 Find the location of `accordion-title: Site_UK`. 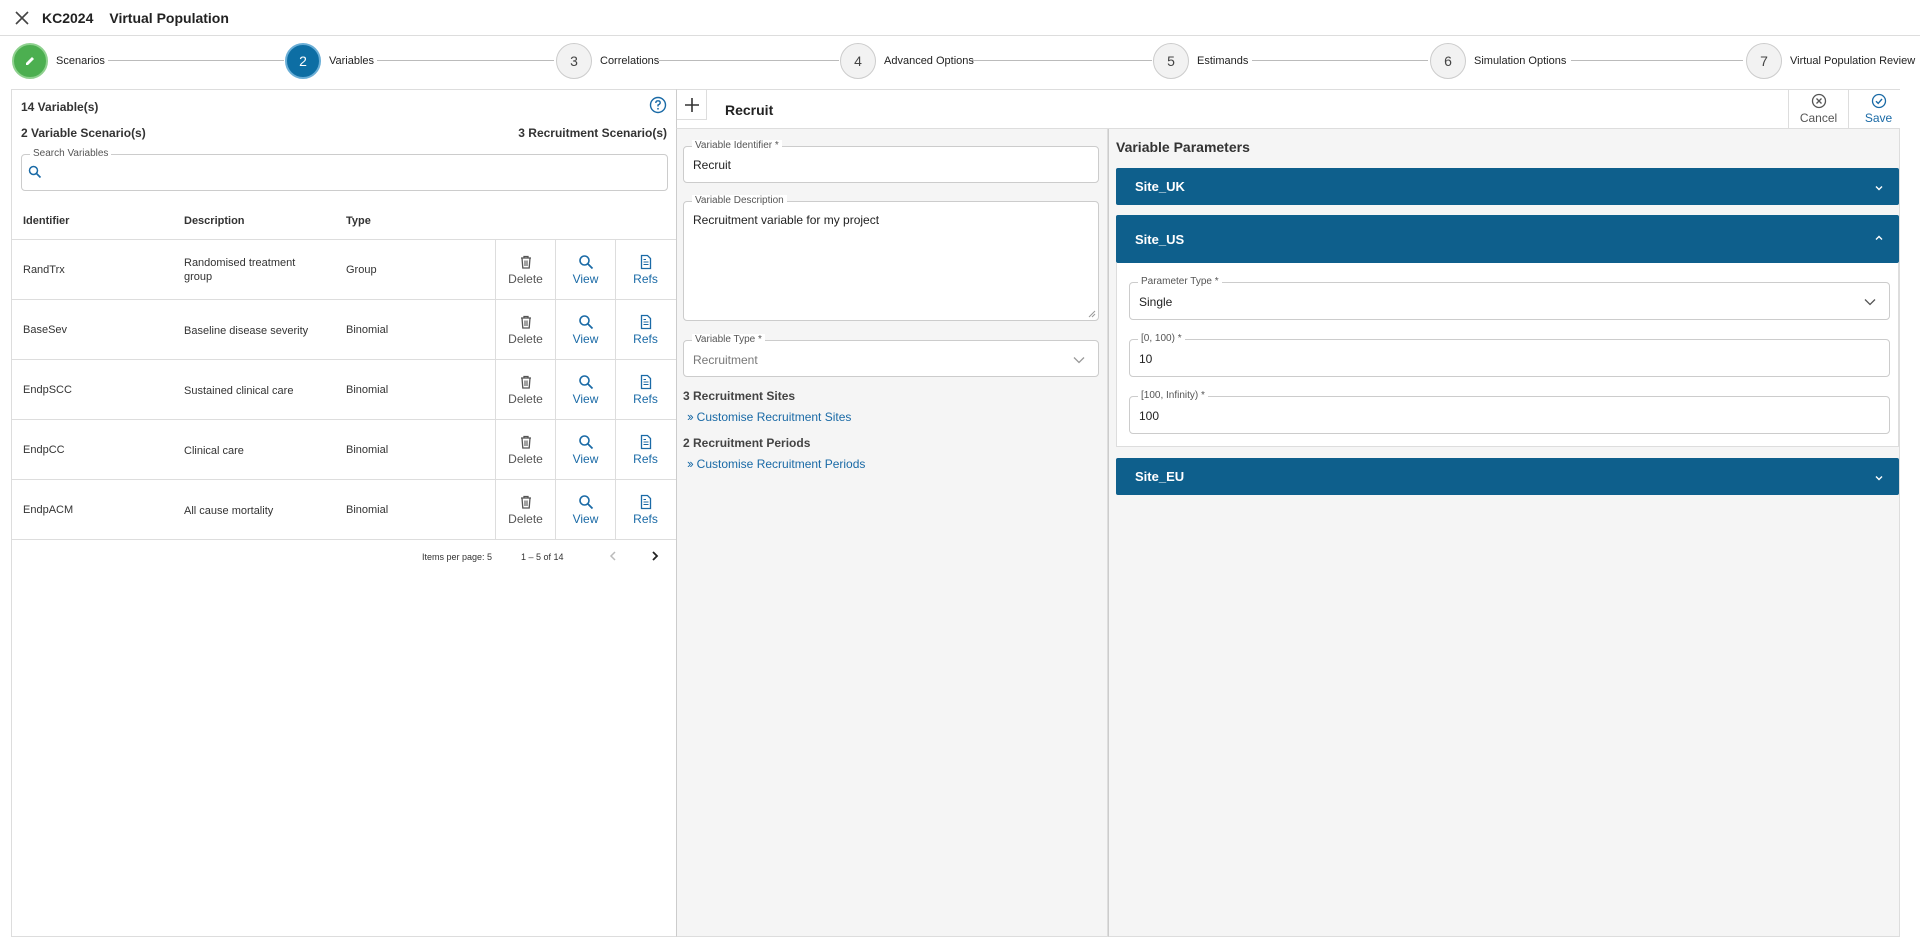

accordion-title: Site_UK is located at coordinates (1160, 186).